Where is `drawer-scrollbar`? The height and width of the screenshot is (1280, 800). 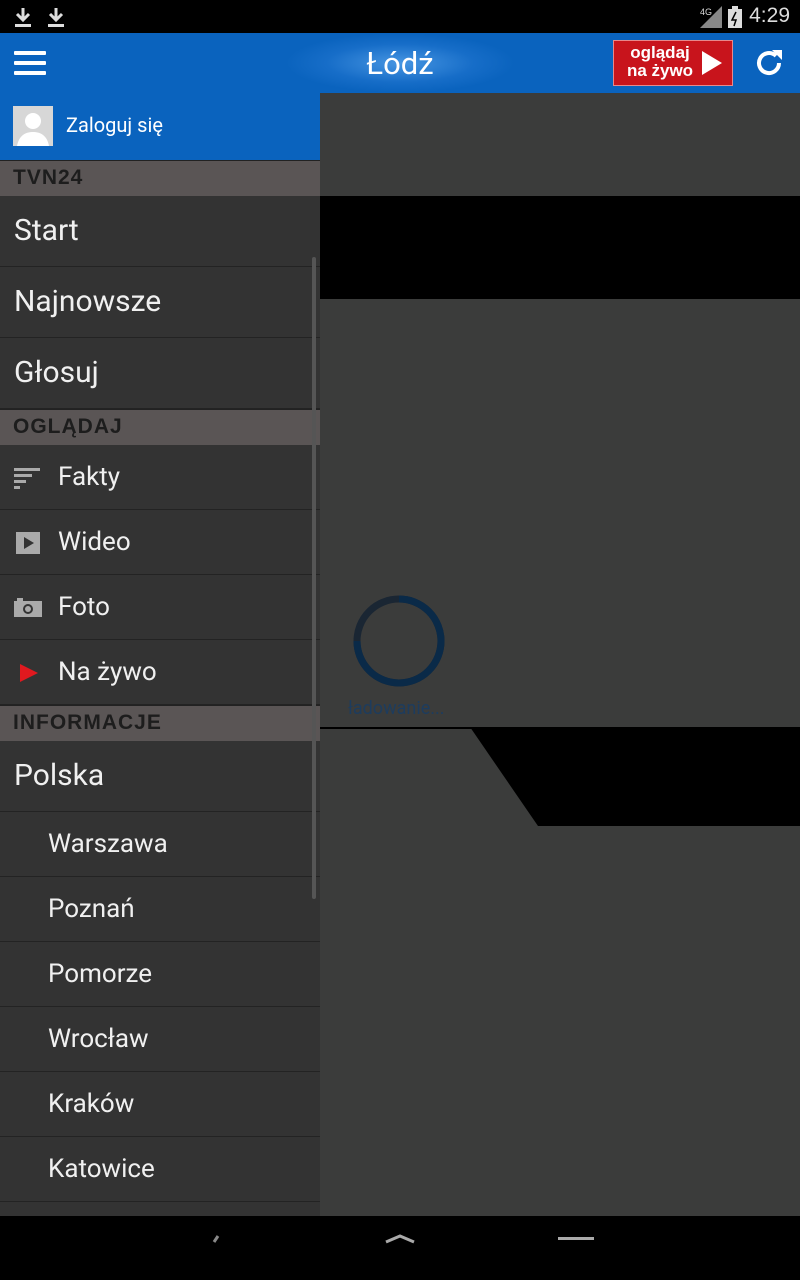 drawer-scrollbar is located at coordinates (314, 578).